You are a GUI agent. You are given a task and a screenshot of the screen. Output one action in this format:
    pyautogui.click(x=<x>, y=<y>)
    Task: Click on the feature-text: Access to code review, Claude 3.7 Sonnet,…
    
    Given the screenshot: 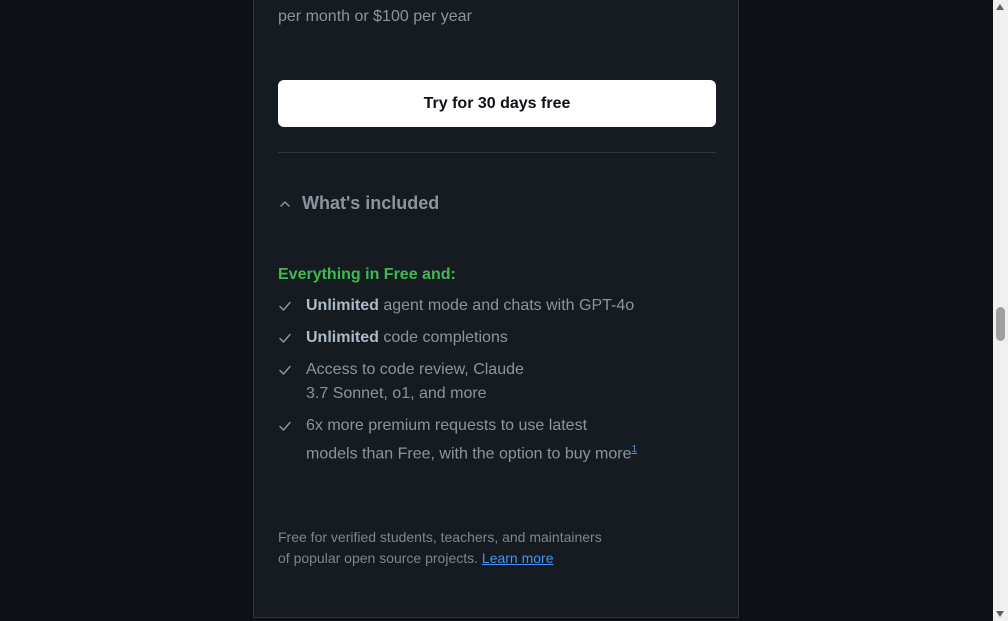 What is the action you would take?
    pyautogui.click(x=415, y=382)
    